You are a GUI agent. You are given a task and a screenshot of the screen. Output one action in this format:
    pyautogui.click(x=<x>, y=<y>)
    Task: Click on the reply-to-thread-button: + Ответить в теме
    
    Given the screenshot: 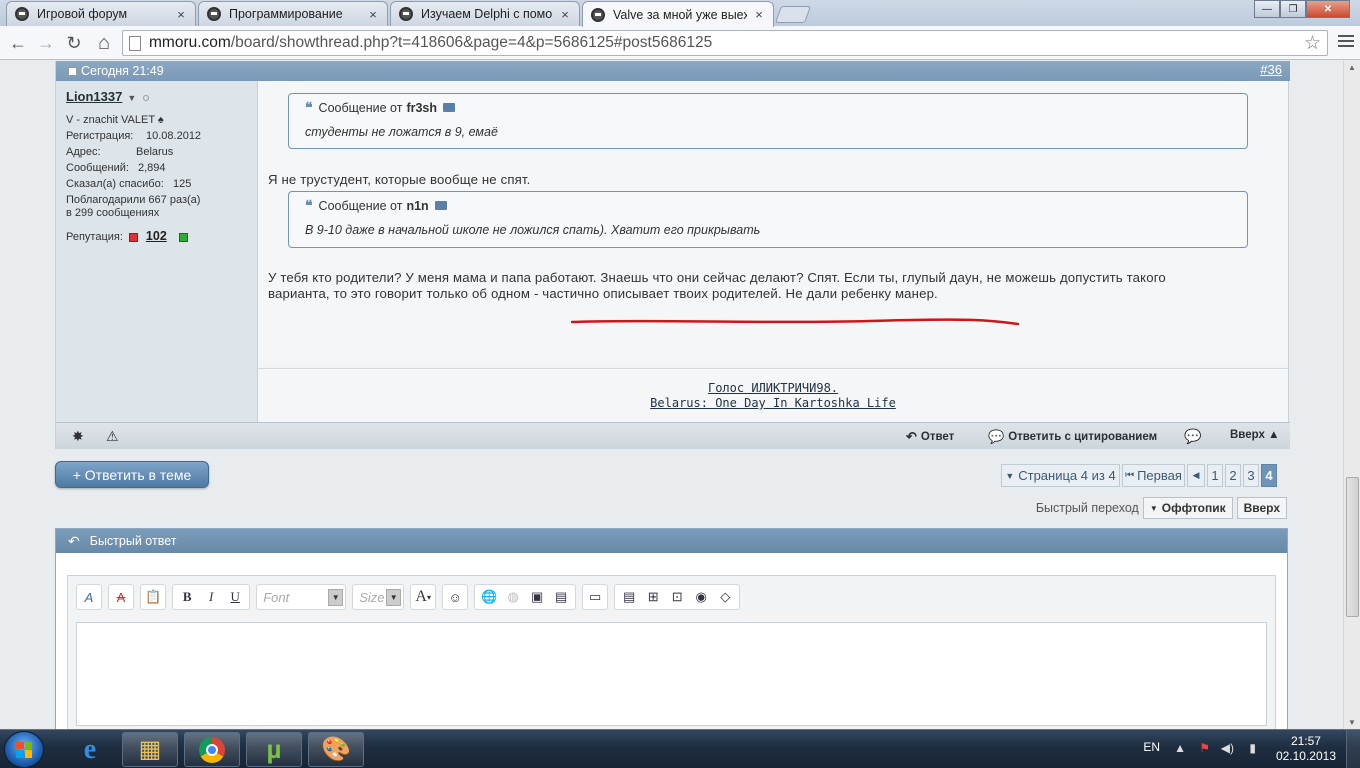 What is the action you would take?
    pyautogui.click(x=132, y=474)
    